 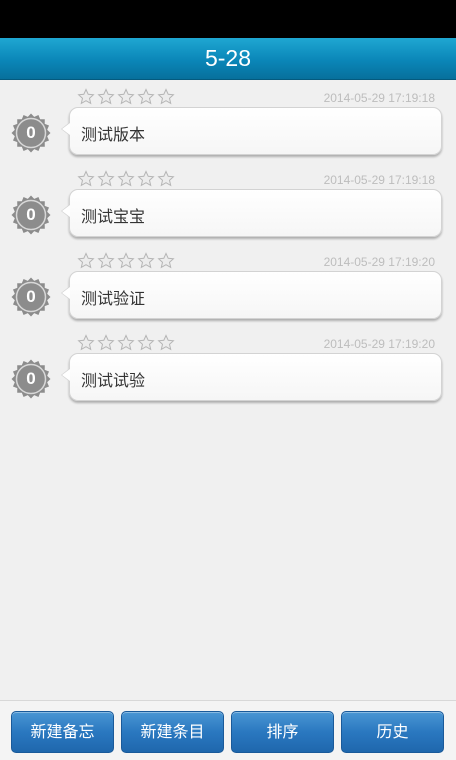 I want to click on memo-item: 2014-05-29 17:19:18 0 测试宝宝, so click(x=228, y=203).